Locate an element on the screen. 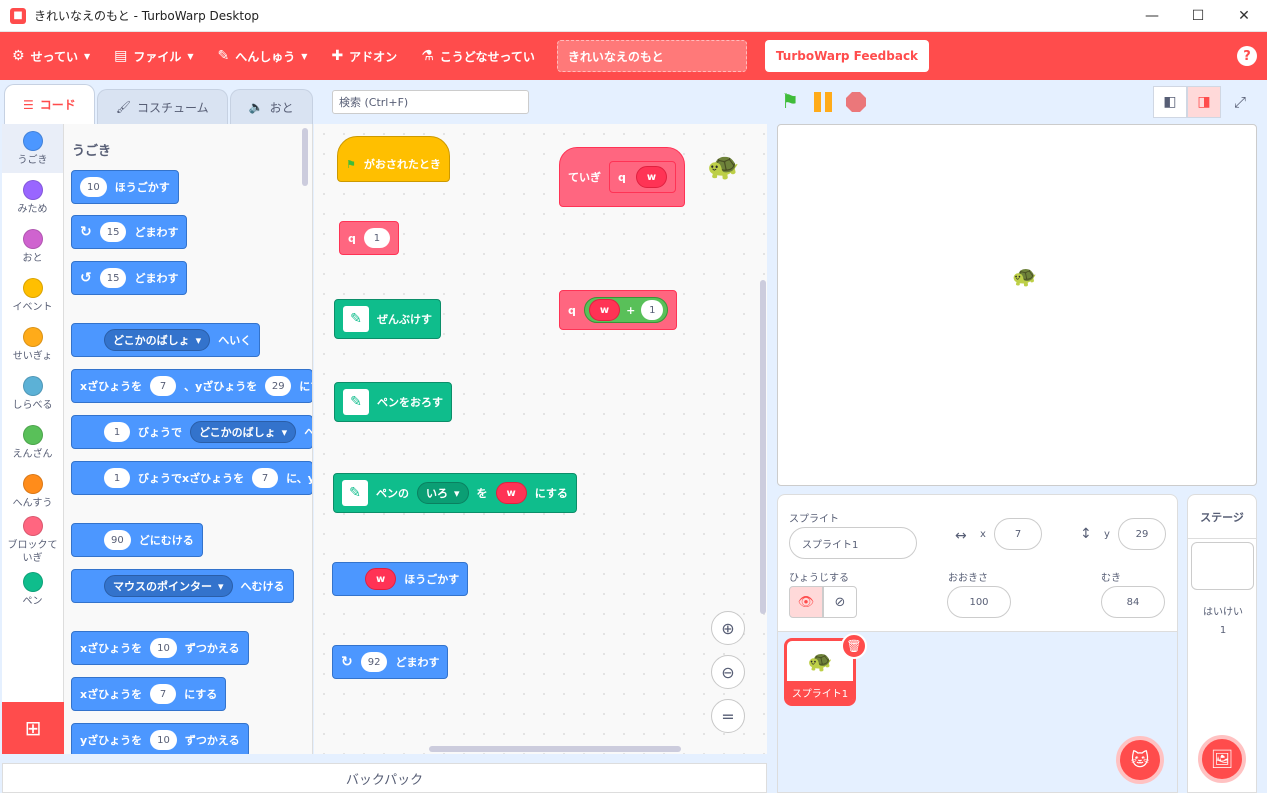 The height and width of the screenshot is (793, 1267). eye-icon: 👁 is located at coordinates (806, 602).